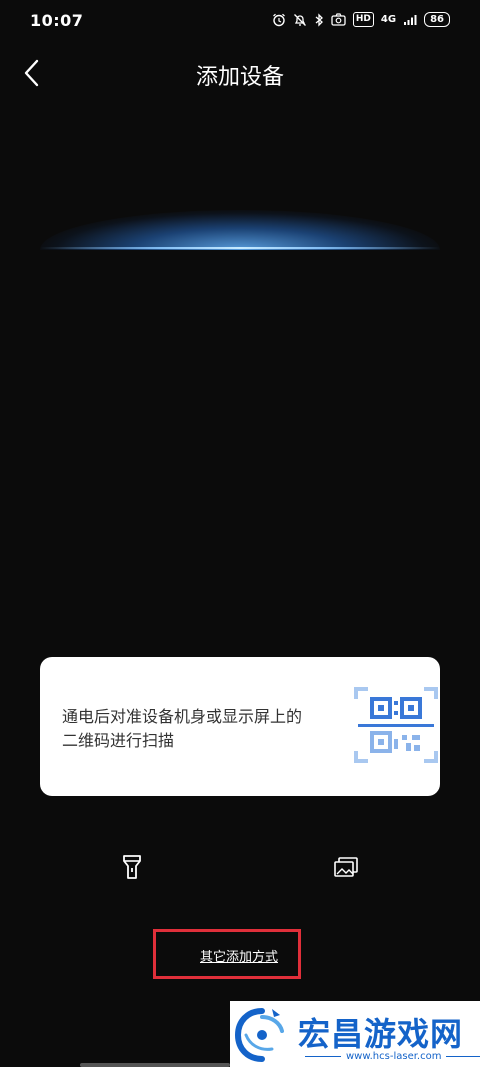 Image resolution: width=480 pixels, height=1067 pixels. I want to click on flashlight-icon, so click(132, 867).